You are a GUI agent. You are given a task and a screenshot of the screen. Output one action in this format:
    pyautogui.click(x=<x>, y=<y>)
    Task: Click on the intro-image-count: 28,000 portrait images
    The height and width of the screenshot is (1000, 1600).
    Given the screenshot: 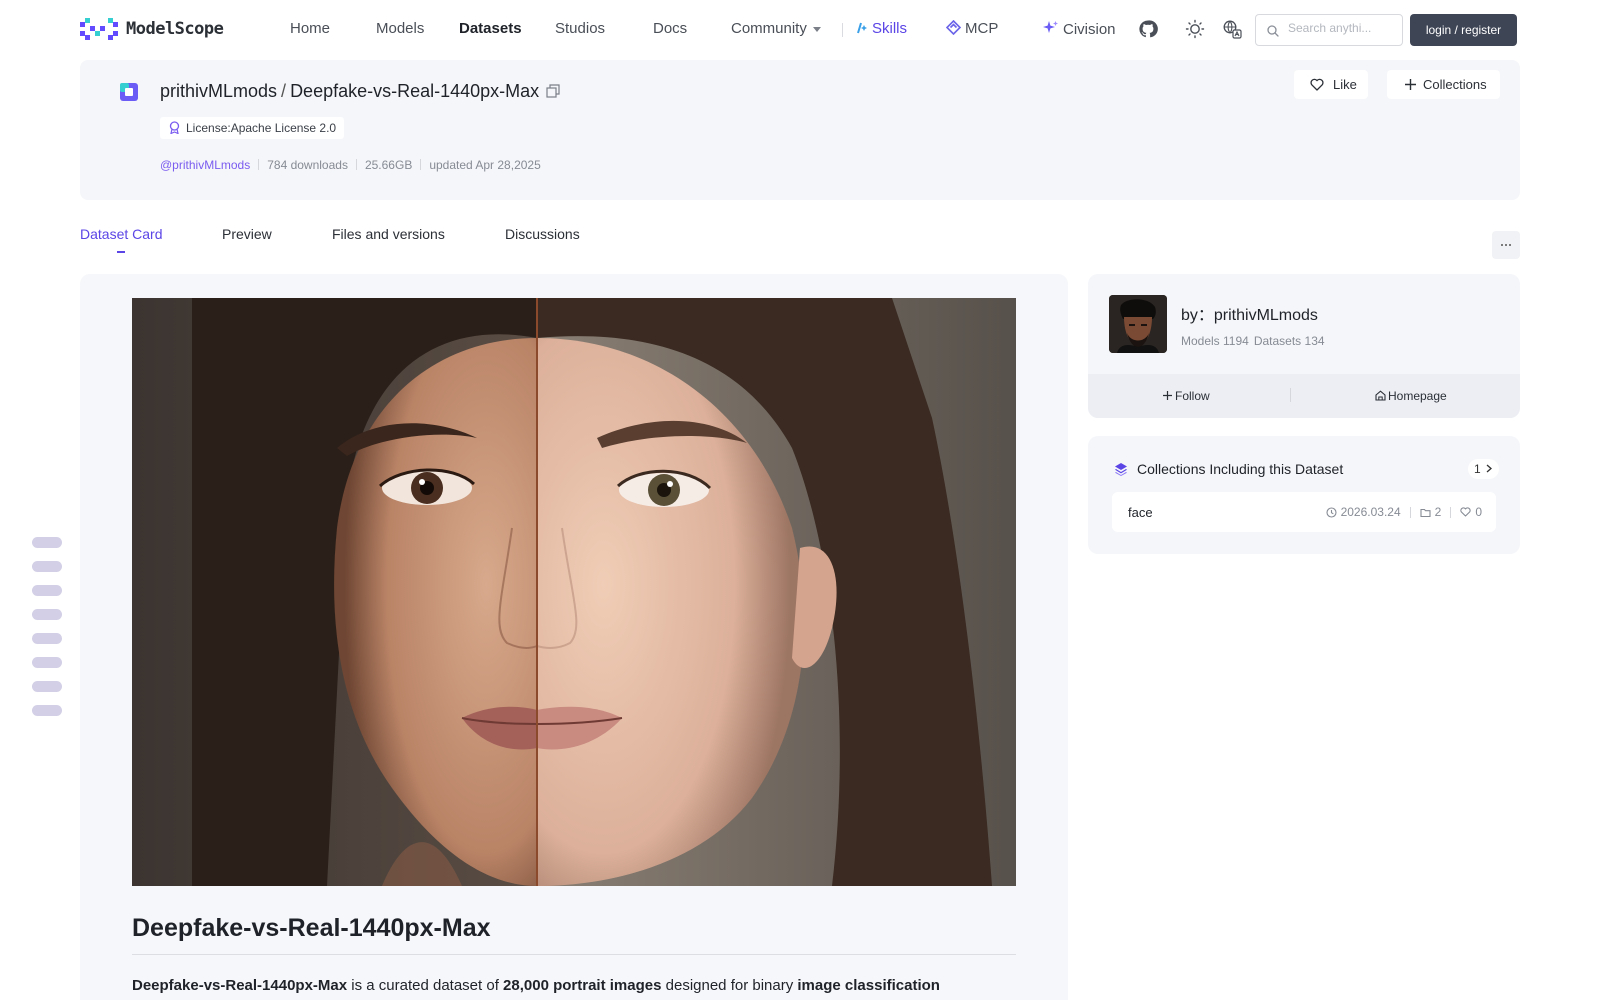 What is the action you would take?
    pyautogui.click(x=582, y=985)
    